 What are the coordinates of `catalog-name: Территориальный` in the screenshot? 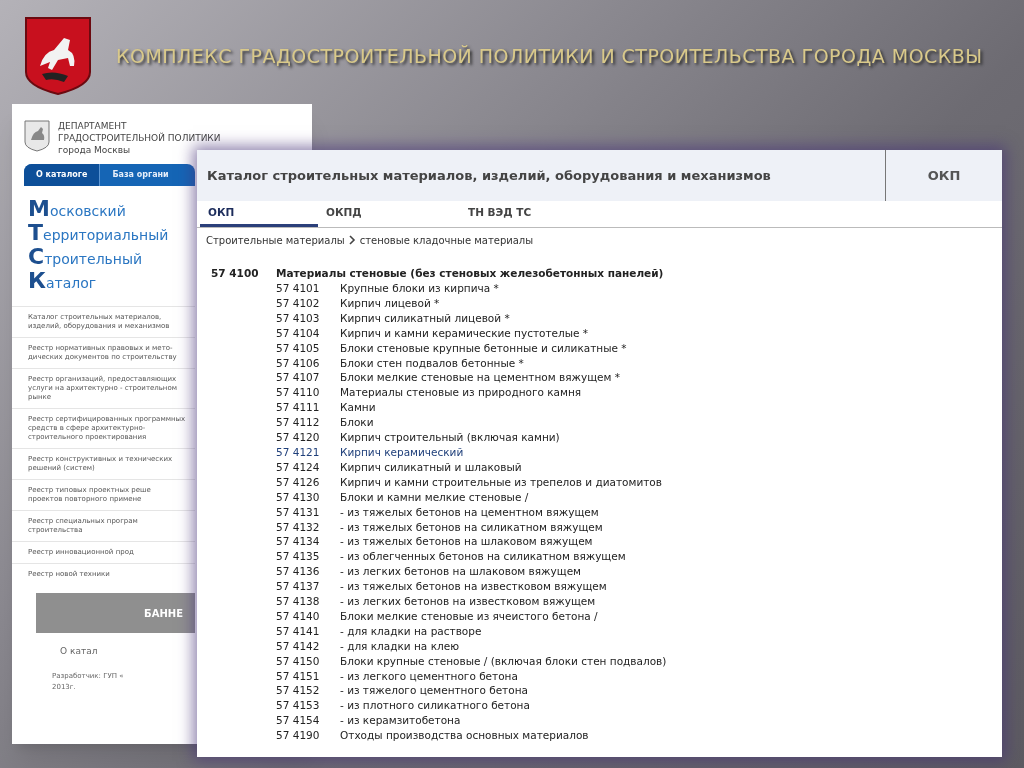 It's located at (98, 234).